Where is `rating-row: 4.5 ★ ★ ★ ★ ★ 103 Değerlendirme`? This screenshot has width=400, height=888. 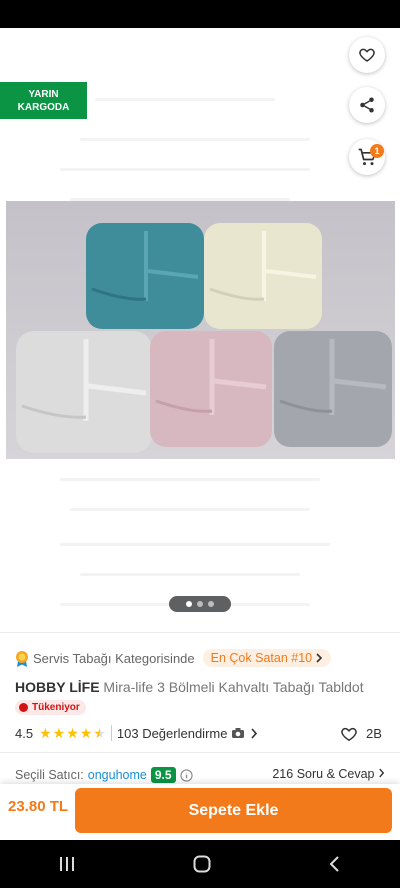
rating-row: 4.5 ★ ★ ★ ★ ★ 103 Değerlendirme is located at coordinates (136, 733).